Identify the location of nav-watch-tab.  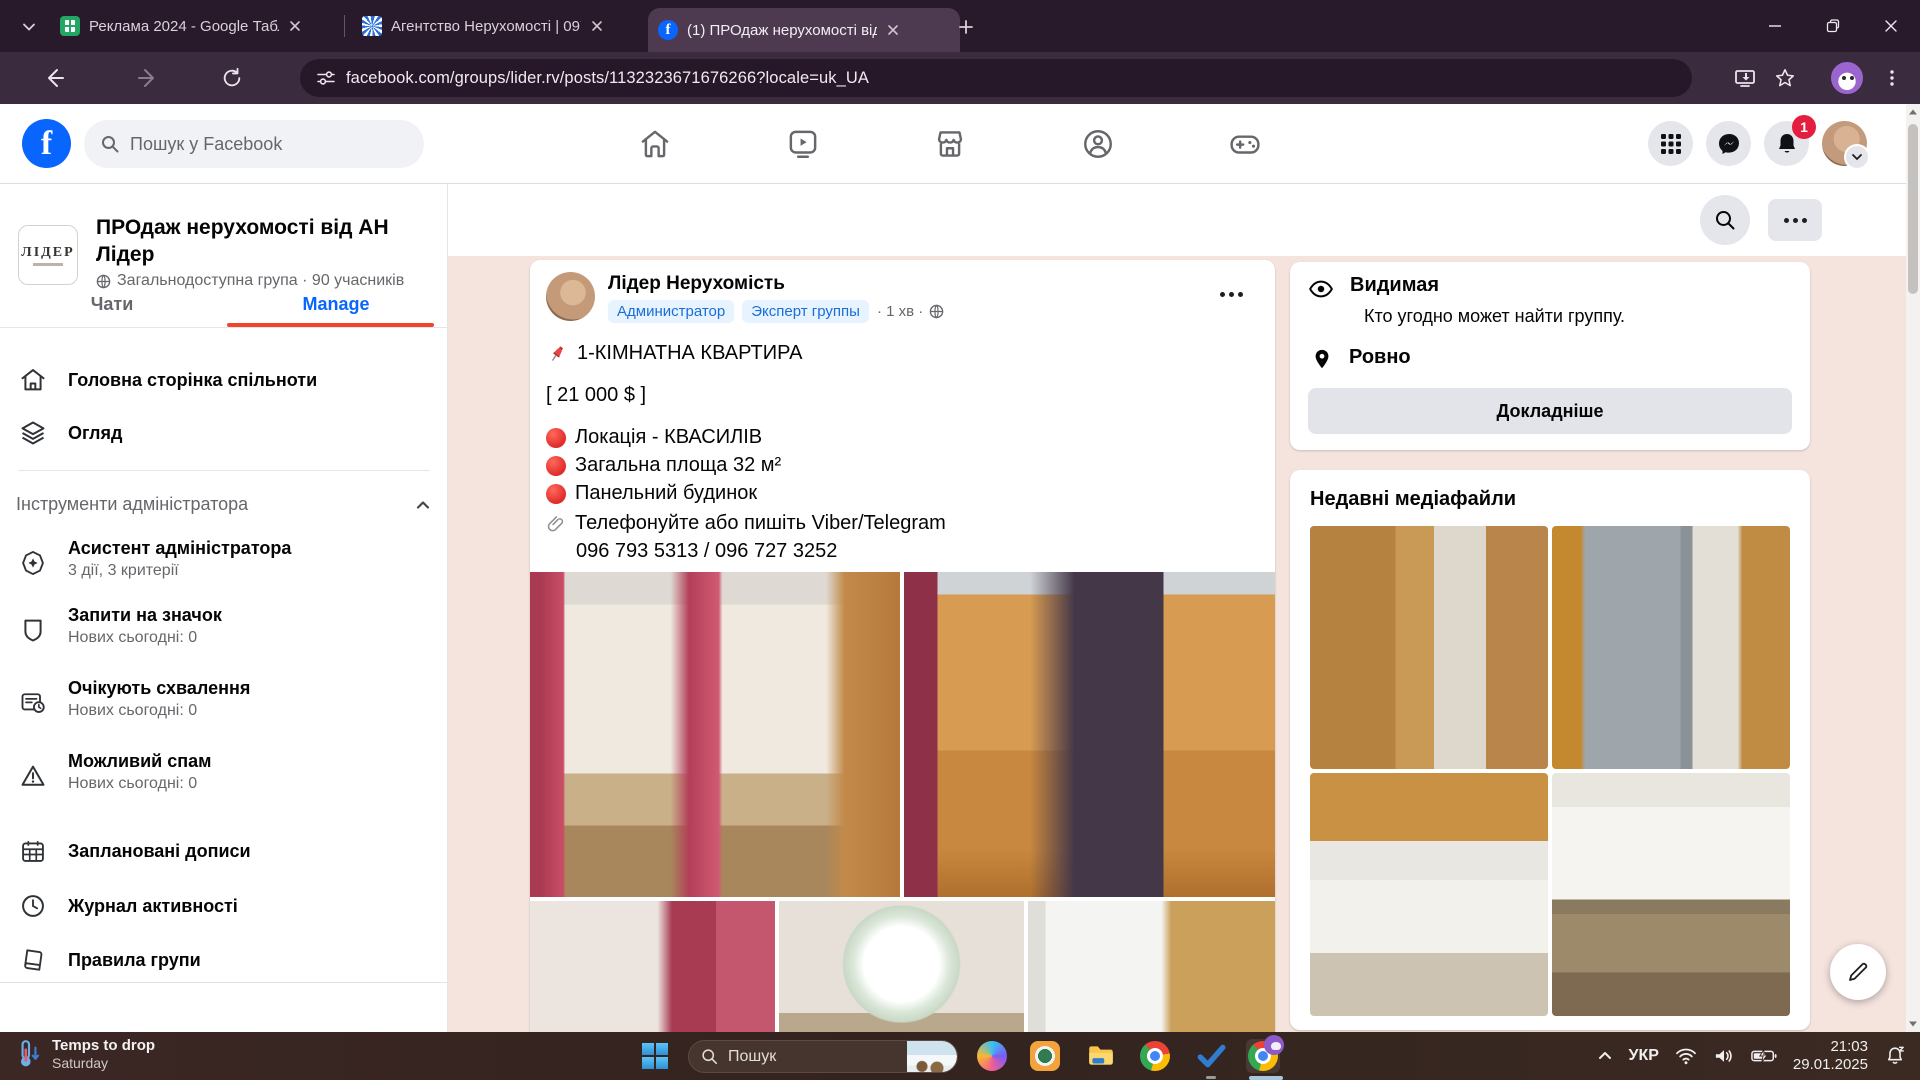
(803, 144).